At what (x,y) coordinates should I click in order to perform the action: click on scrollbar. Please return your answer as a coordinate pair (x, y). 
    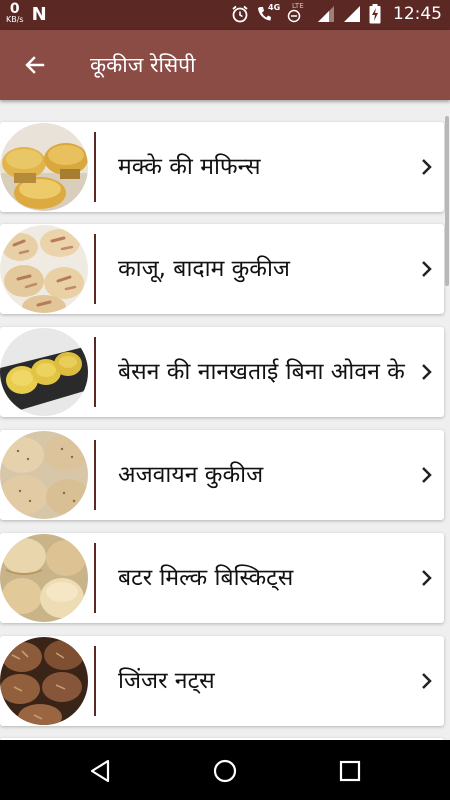
    Looking at the image, I should click on (447, 201).